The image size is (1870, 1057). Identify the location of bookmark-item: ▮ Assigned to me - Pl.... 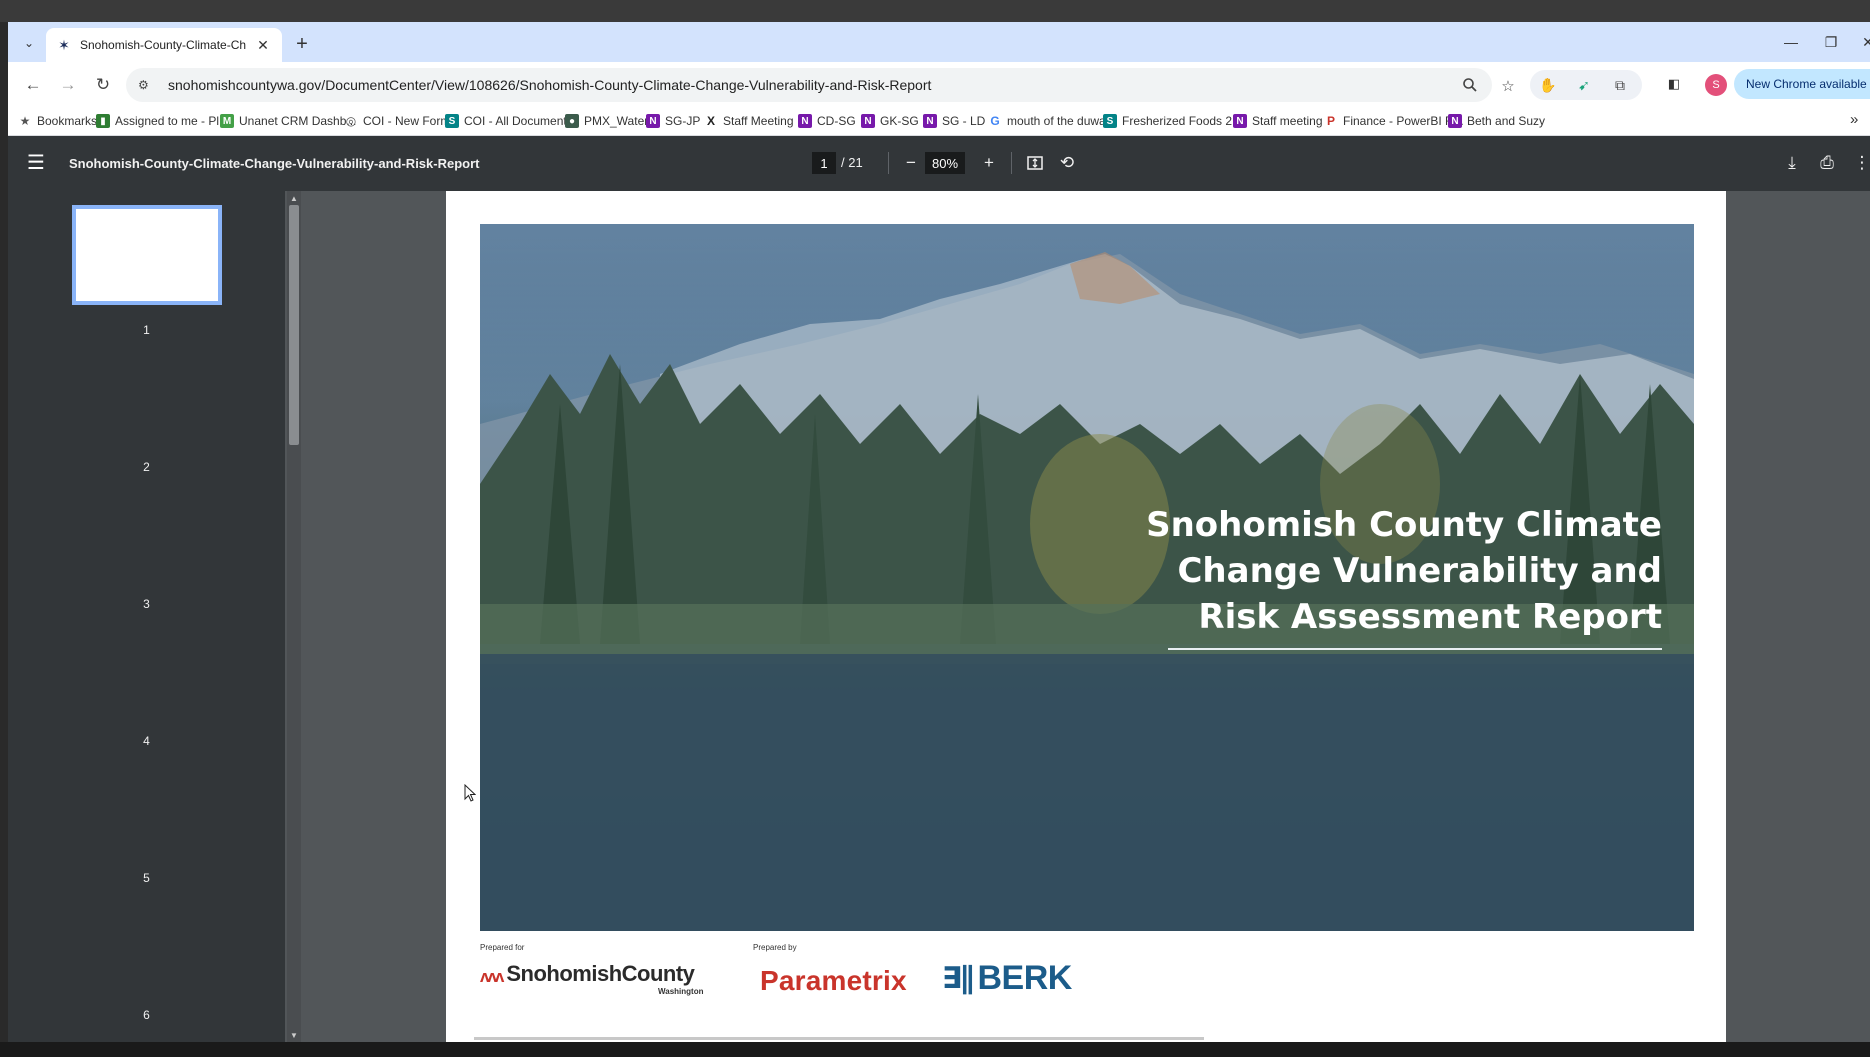
(162, 121).